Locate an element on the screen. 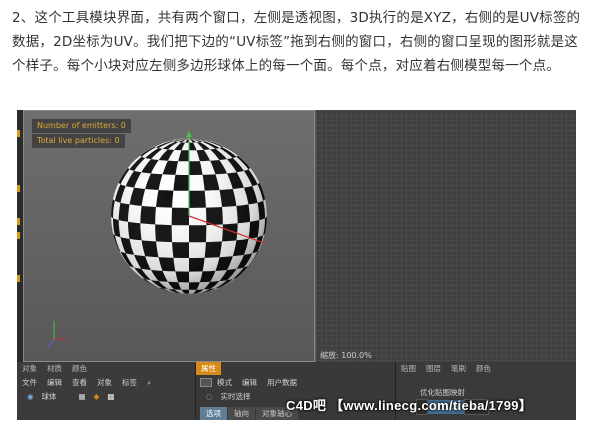 The image size is (593, 425). tab-uv-colors: 颜色 is located at coordinates (483, 368).